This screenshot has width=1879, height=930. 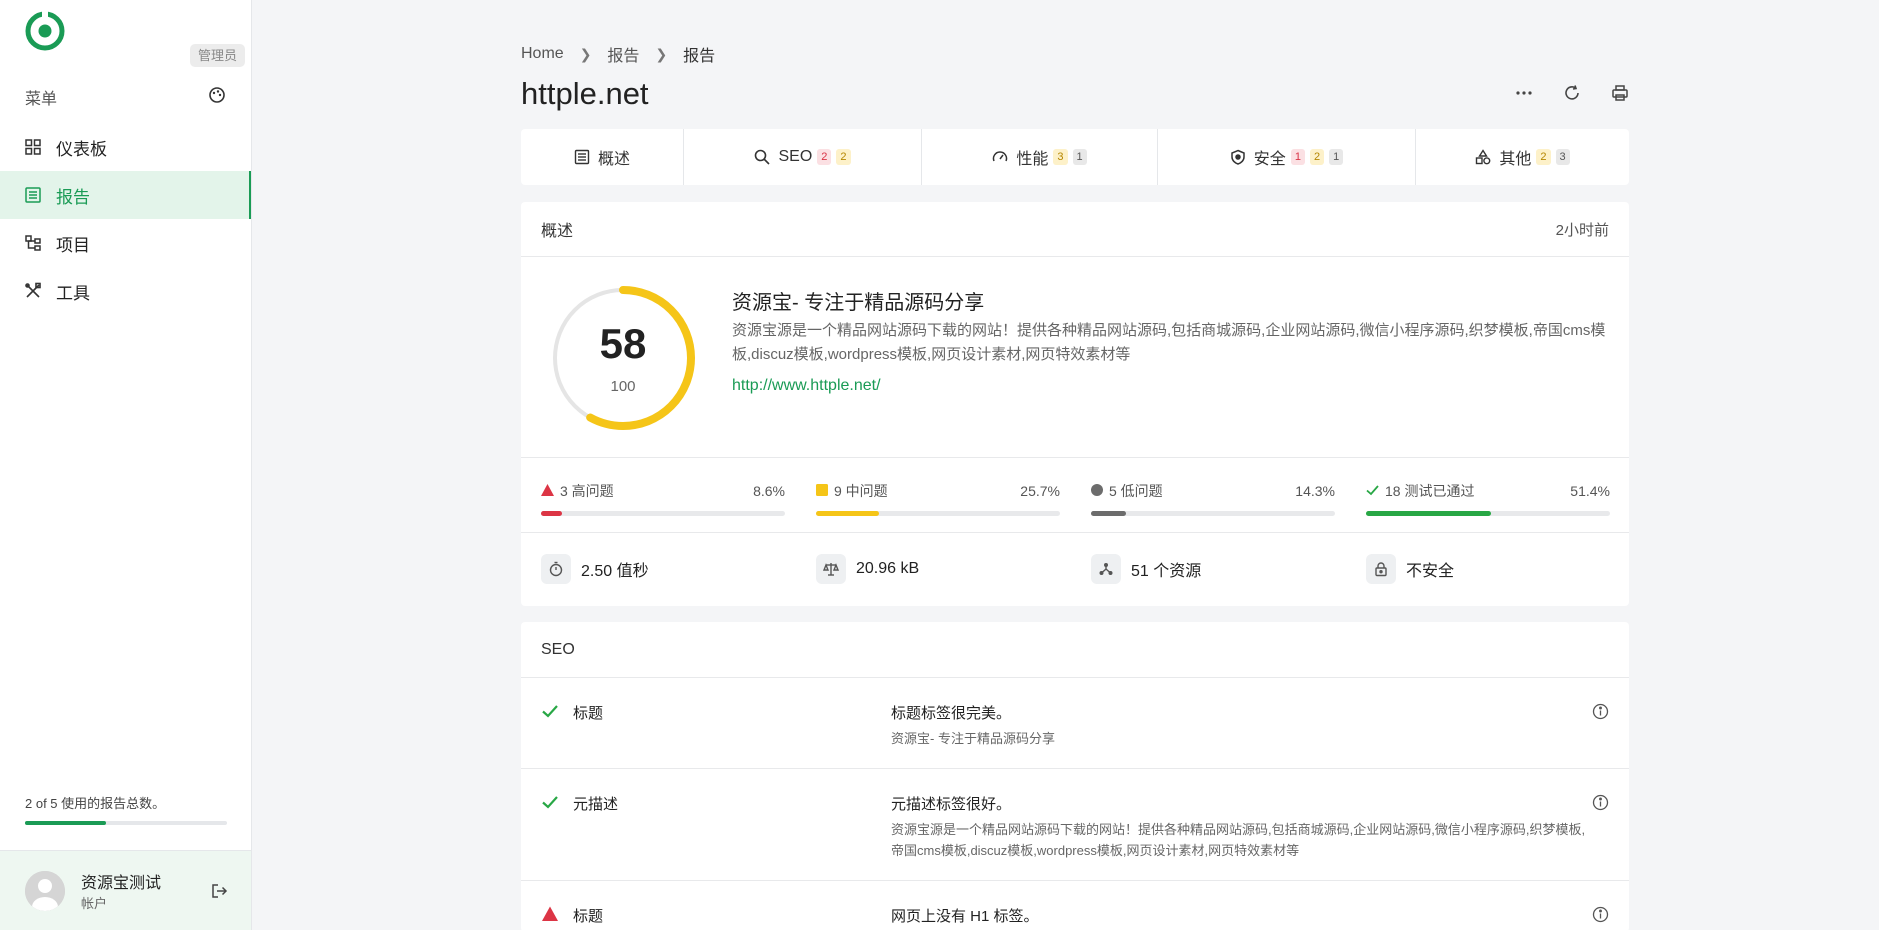 What do you see at coordinates (769, 491) in the screenshot?
I see `stat-percent: 8.6%` at bounding box center [769, 491].